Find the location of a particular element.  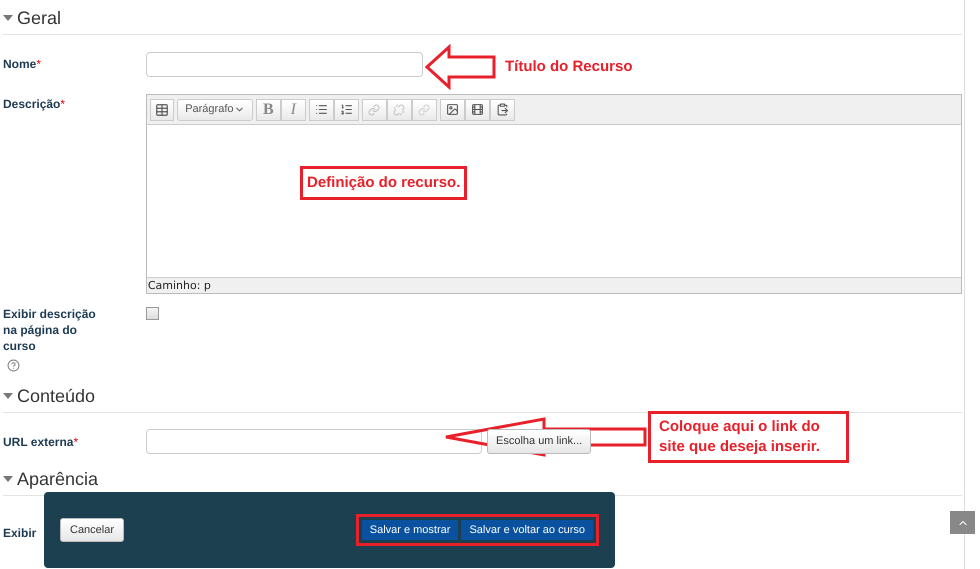

bullet-list-icon is located at coordinates (321, 109).